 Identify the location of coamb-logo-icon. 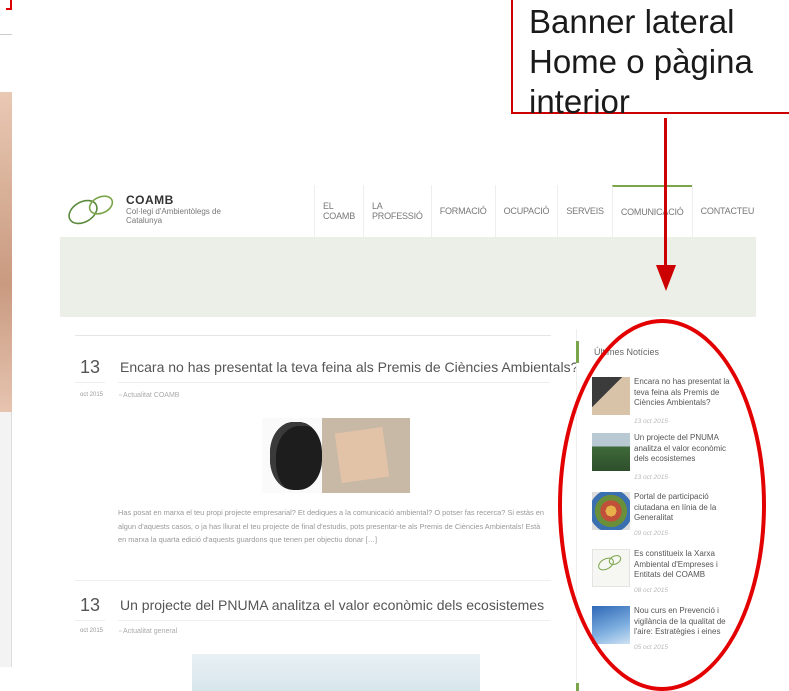
(92, 208).